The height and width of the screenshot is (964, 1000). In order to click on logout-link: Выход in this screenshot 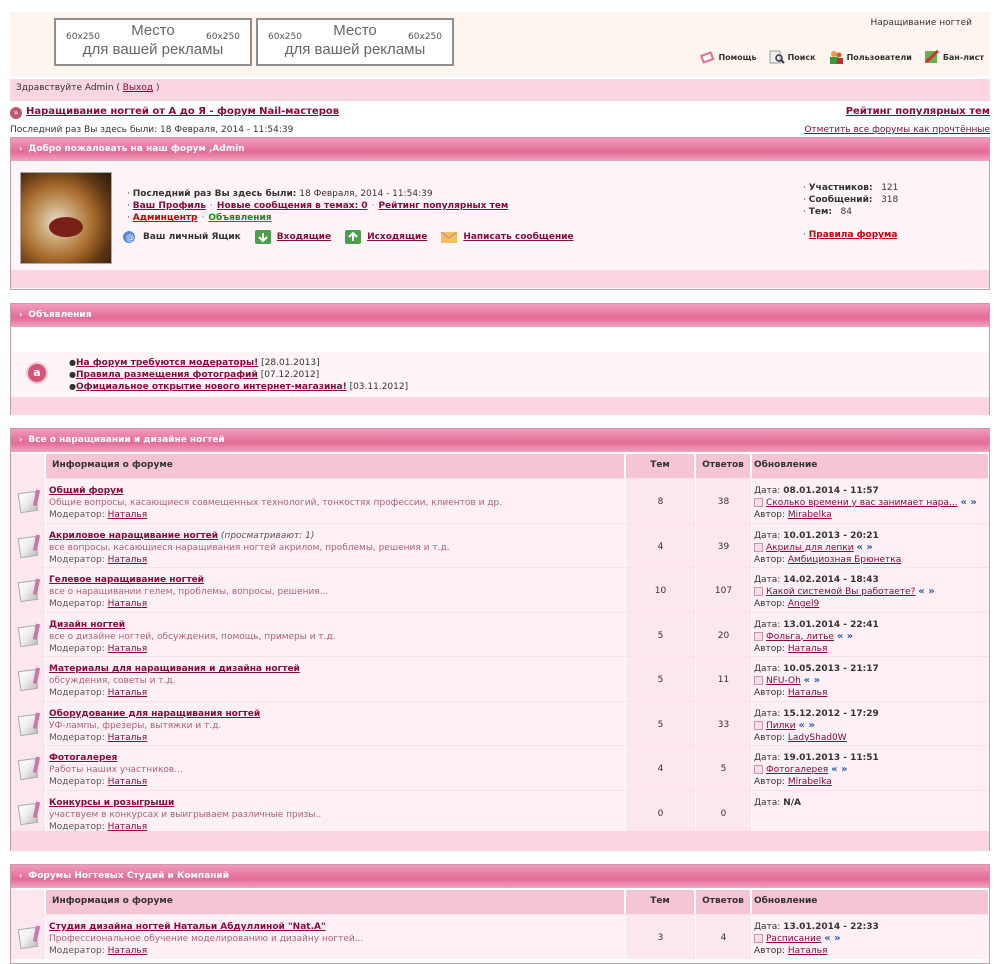, I will do `click(138, 88)`.